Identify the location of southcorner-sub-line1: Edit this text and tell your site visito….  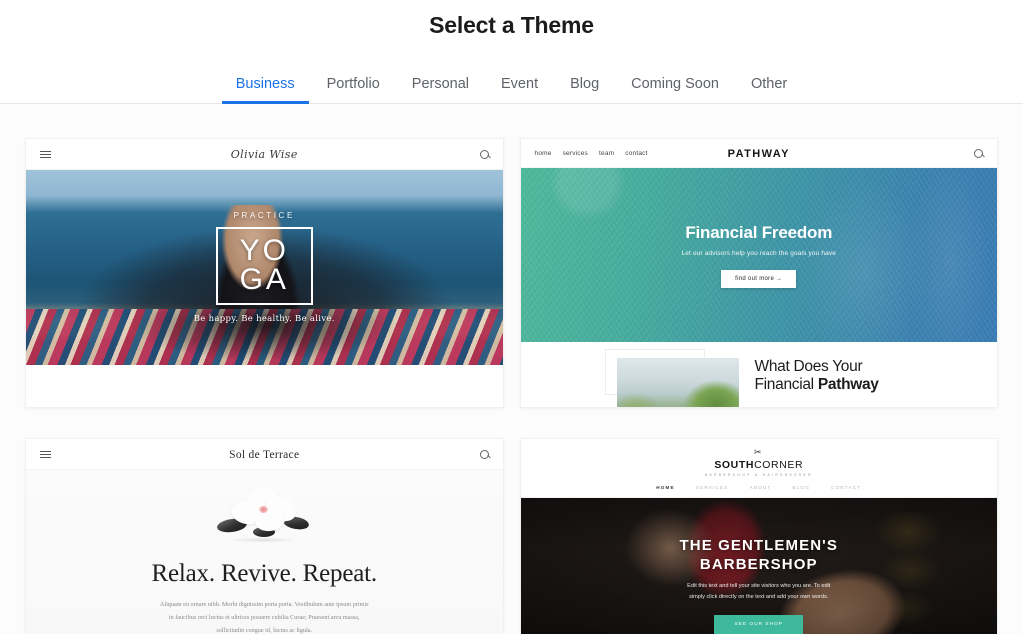
(759, 586).